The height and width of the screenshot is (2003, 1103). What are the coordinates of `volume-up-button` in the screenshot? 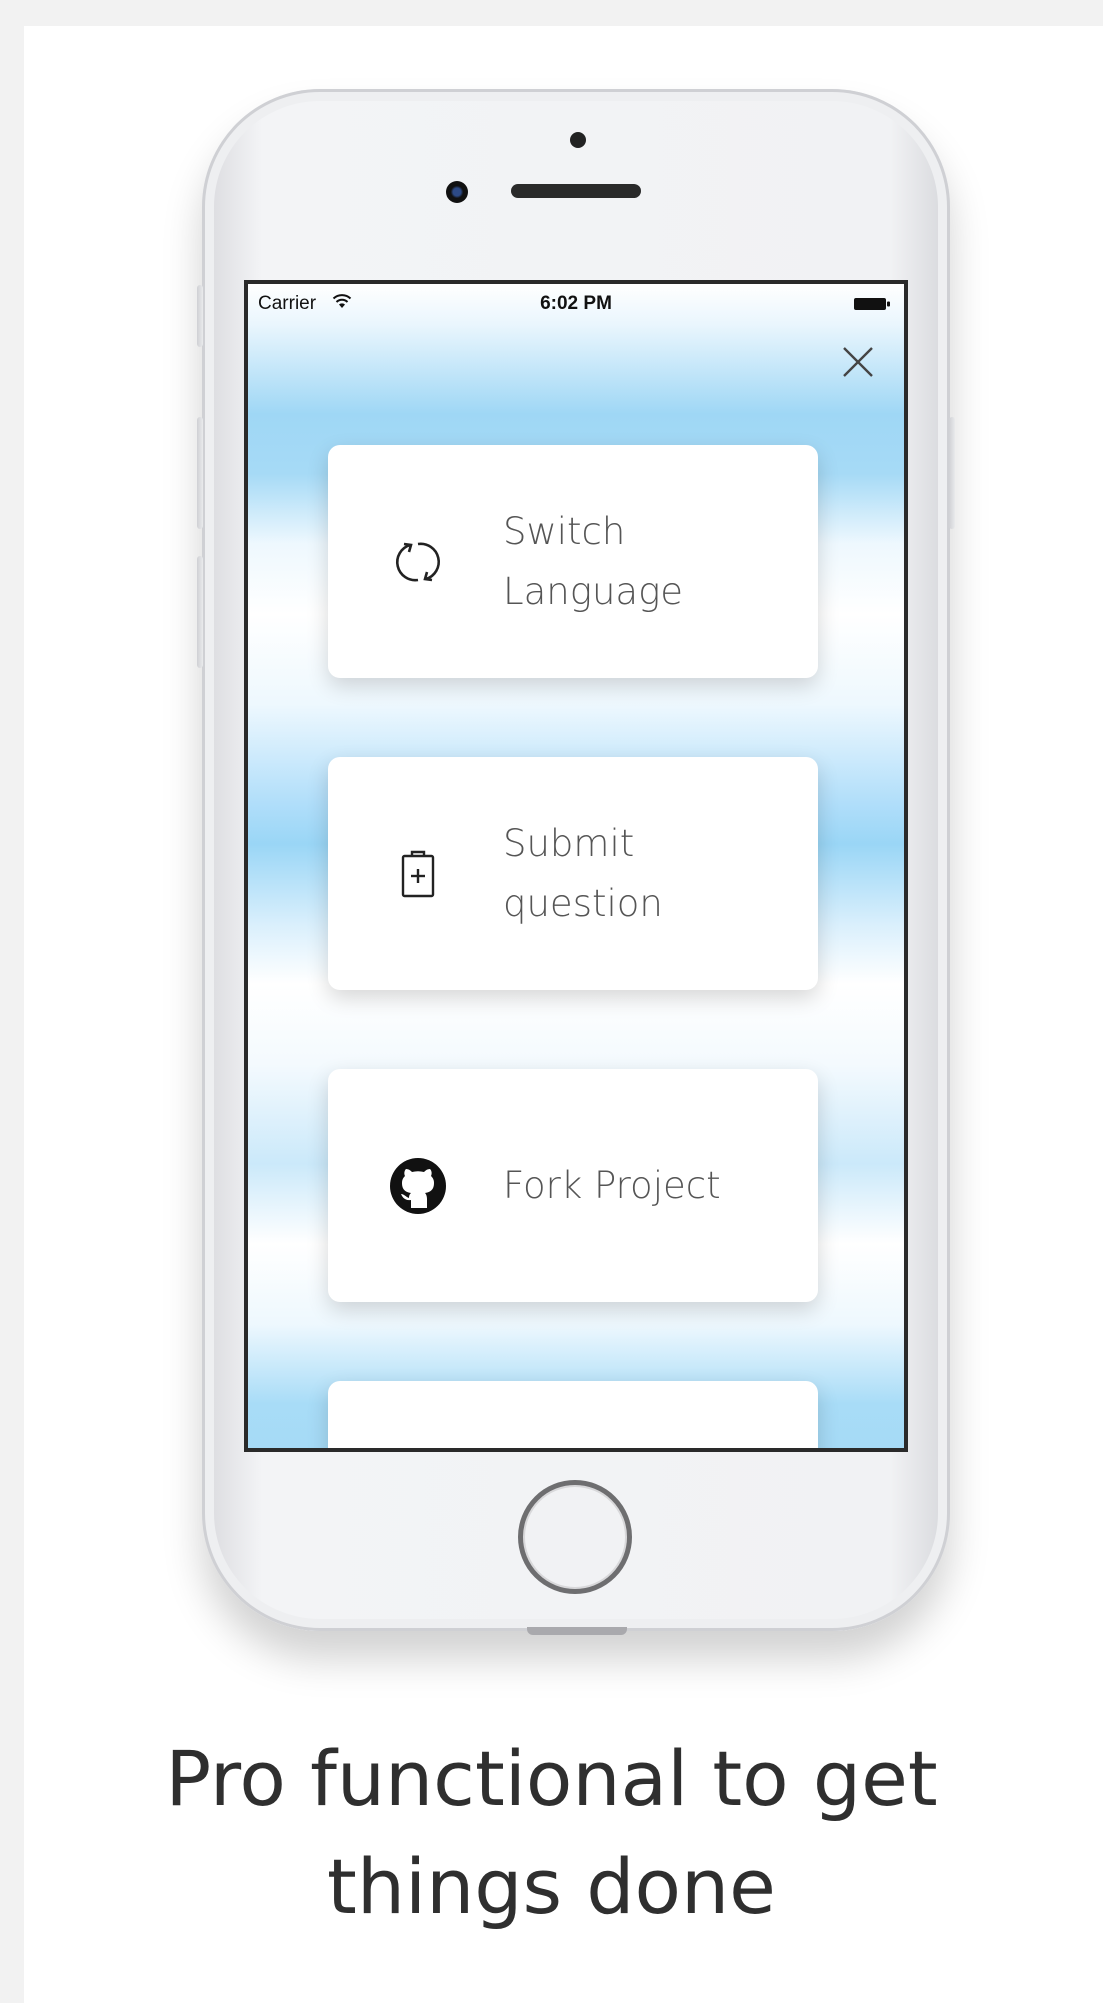 It's located at (200, 473).